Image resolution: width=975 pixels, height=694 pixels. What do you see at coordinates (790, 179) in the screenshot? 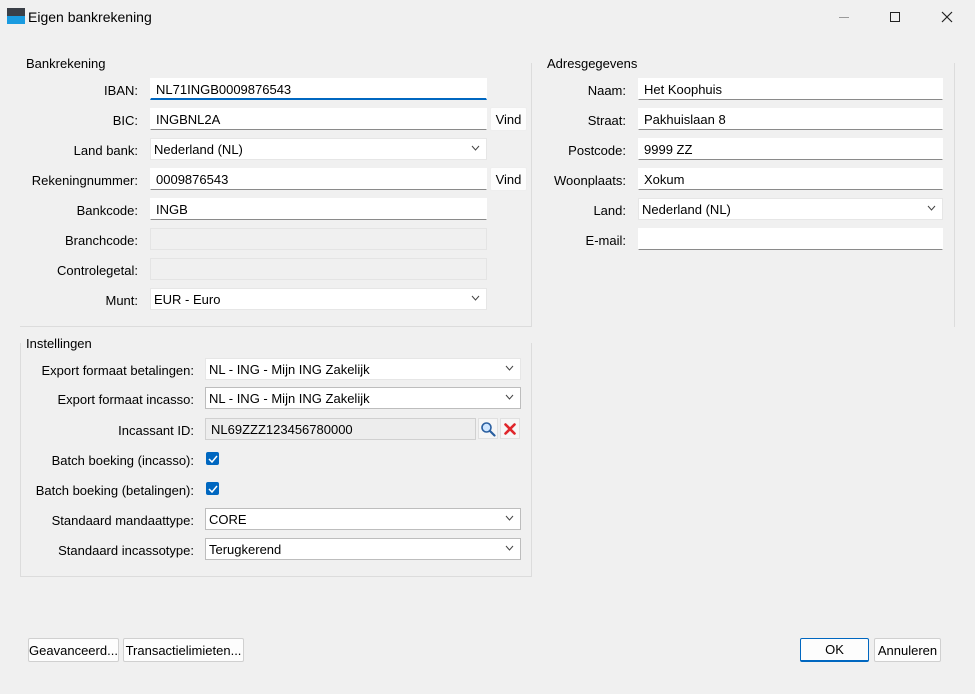
I see `woonplaats-field: Xokum` at bounding box center [790, 179].